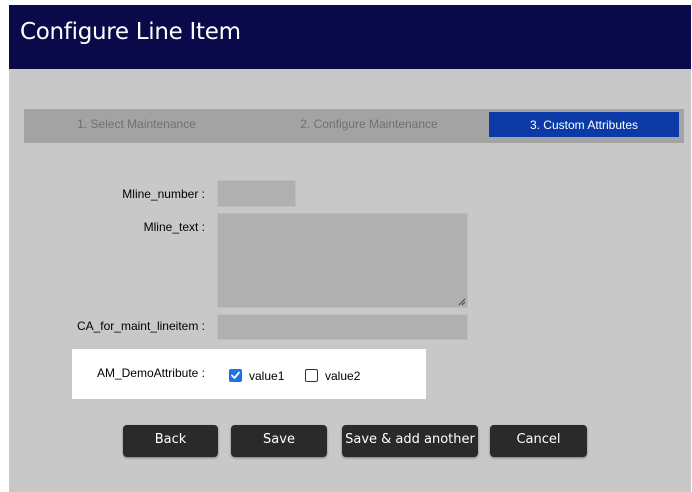  Describe the element at coordinates (311, 375) in the screenshot. I see `value2-checkbox` at that location.